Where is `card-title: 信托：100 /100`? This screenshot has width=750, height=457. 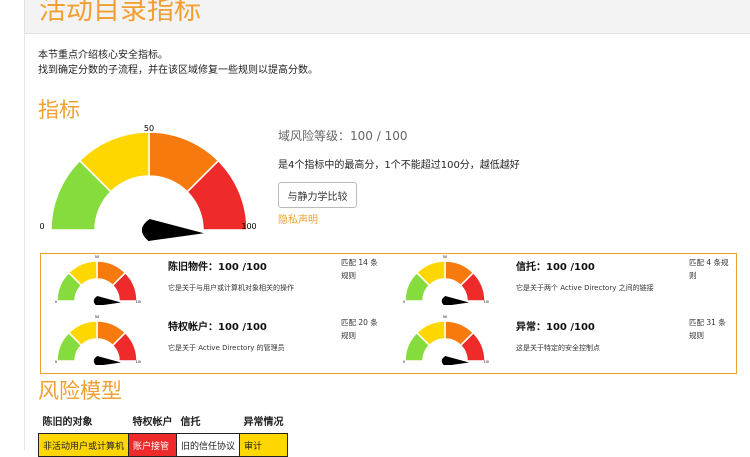 card-title: 信托：100 /100 is located at coordinates (555, 267).